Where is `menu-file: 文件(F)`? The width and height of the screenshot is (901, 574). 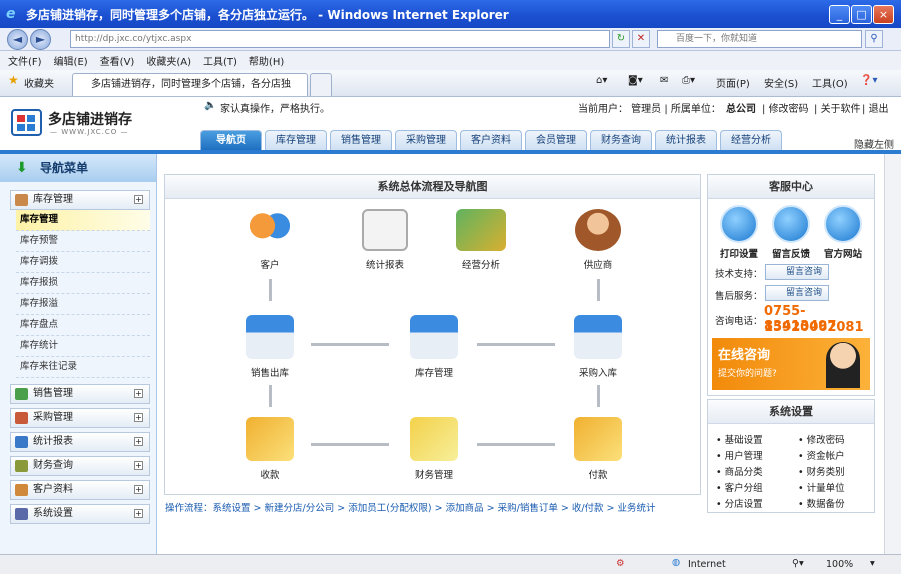
menu-file: 文件(F) is located at coordinates (25, 60).